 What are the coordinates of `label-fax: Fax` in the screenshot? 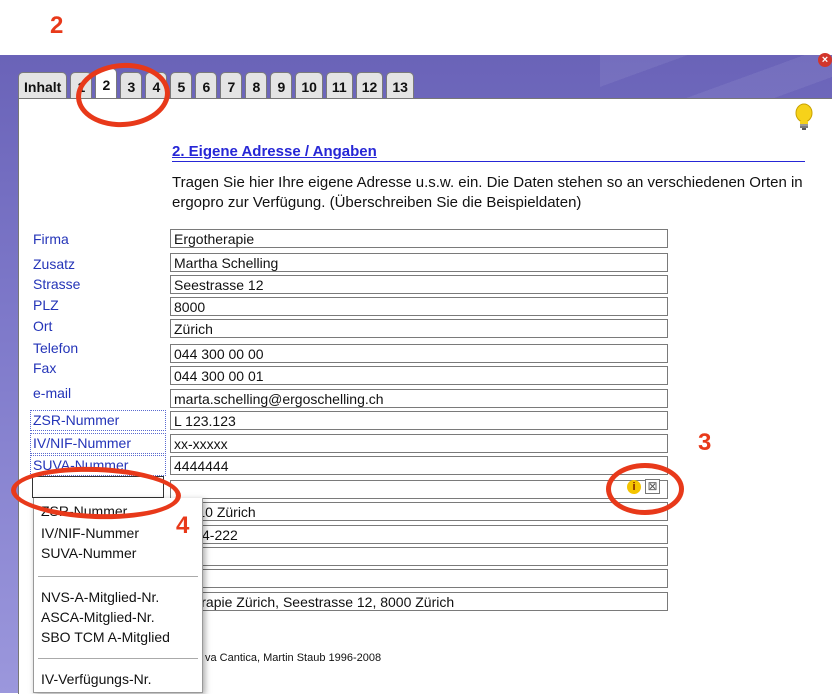 It's located at (45, 368).